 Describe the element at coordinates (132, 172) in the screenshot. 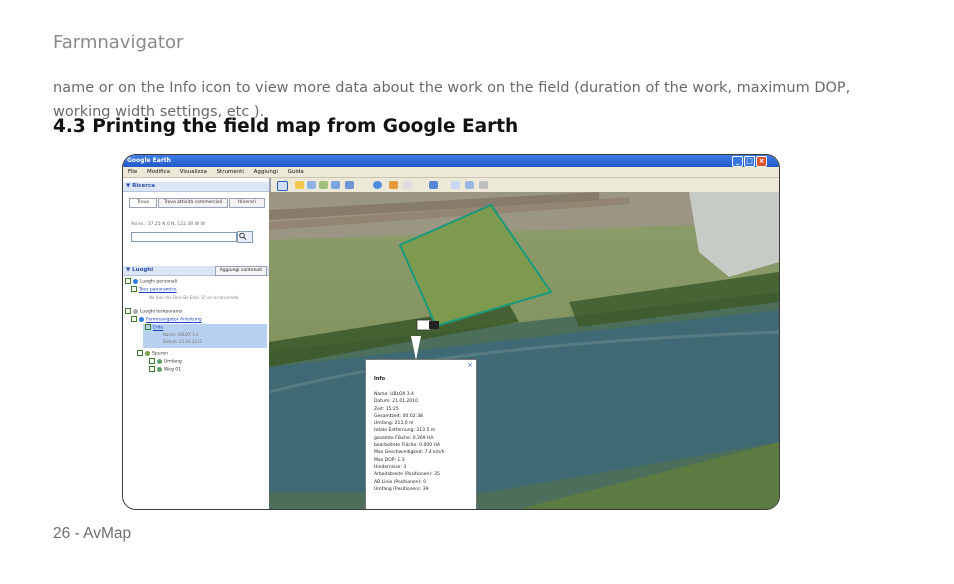

I see `menu-file: File` at that location.